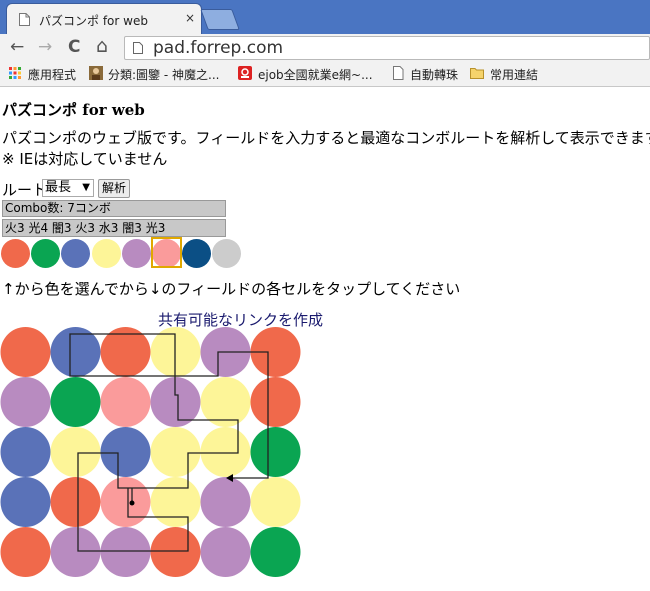 This screenshot has width=650, height=591. Describe the element at coordinates (106, 253) in the screenshot. I see `palette-light-orb` at that location.